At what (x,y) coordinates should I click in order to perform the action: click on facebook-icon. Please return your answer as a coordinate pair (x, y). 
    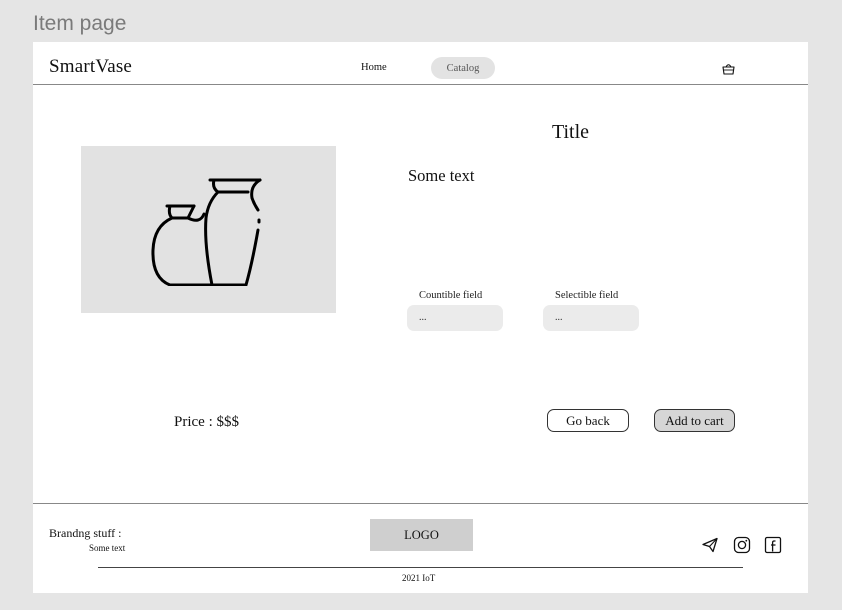
    Looking at the image, I should click on (773, 545).